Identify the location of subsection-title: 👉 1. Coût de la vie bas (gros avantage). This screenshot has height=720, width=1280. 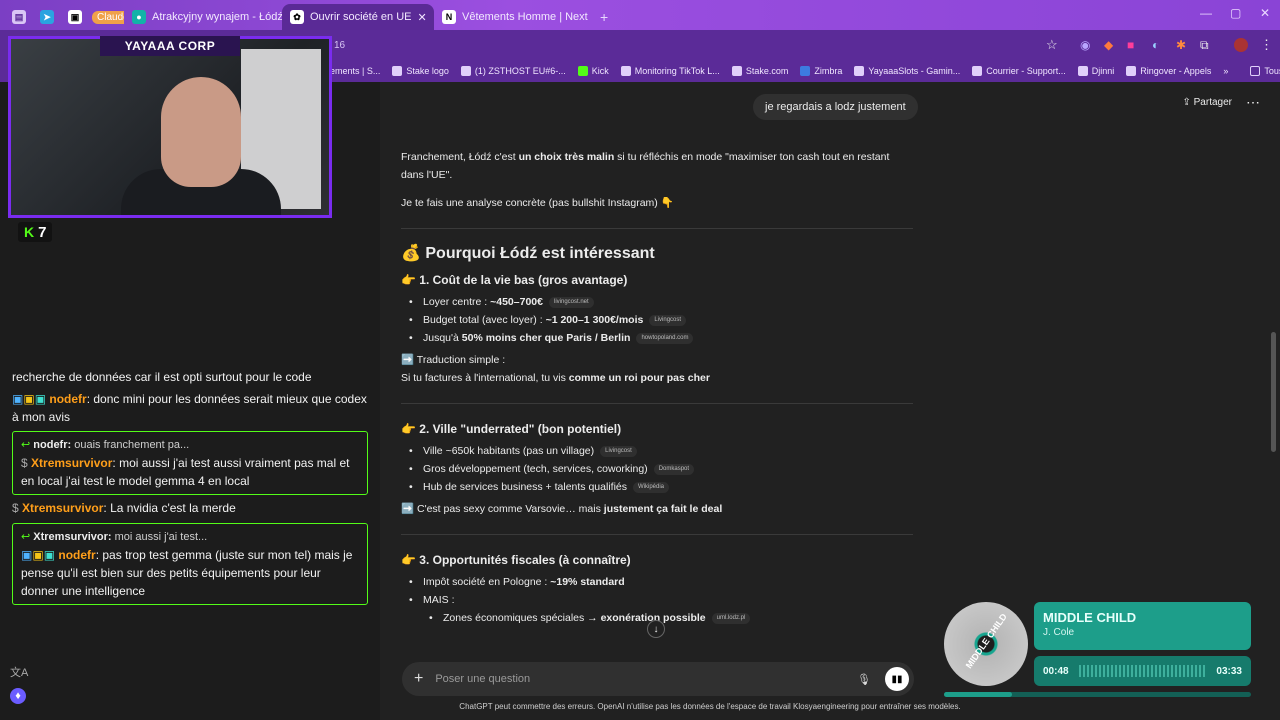
(514, 280).